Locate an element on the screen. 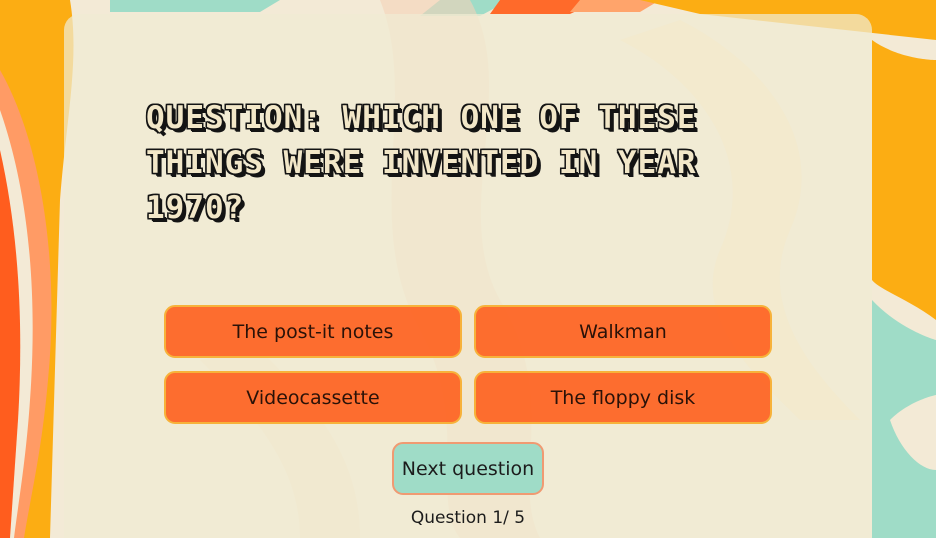  next-question-button: Next question is located at coordinates (468, 468).